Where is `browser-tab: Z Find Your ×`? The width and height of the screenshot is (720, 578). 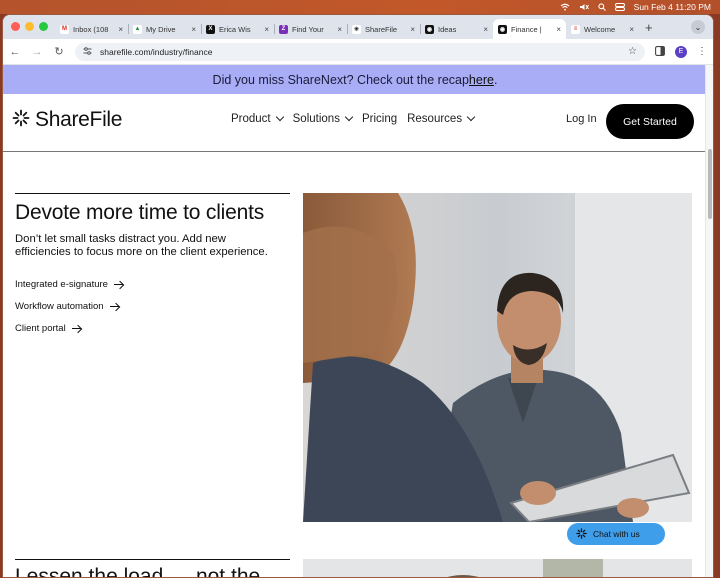
browser-tab: Z Find Your × is located at coordinates (310, 29).